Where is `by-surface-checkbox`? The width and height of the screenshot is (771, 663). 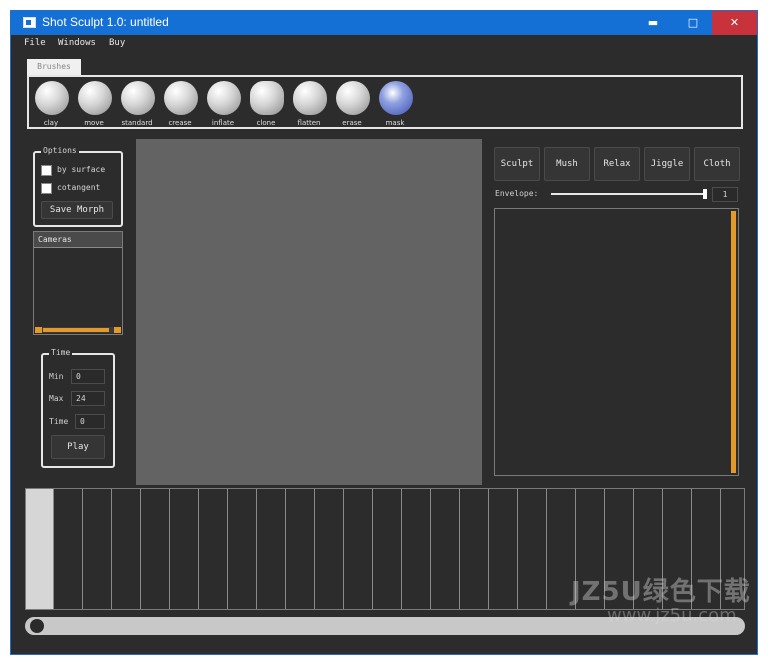 by-surface-checkbox is located at coordinates (46, 170).